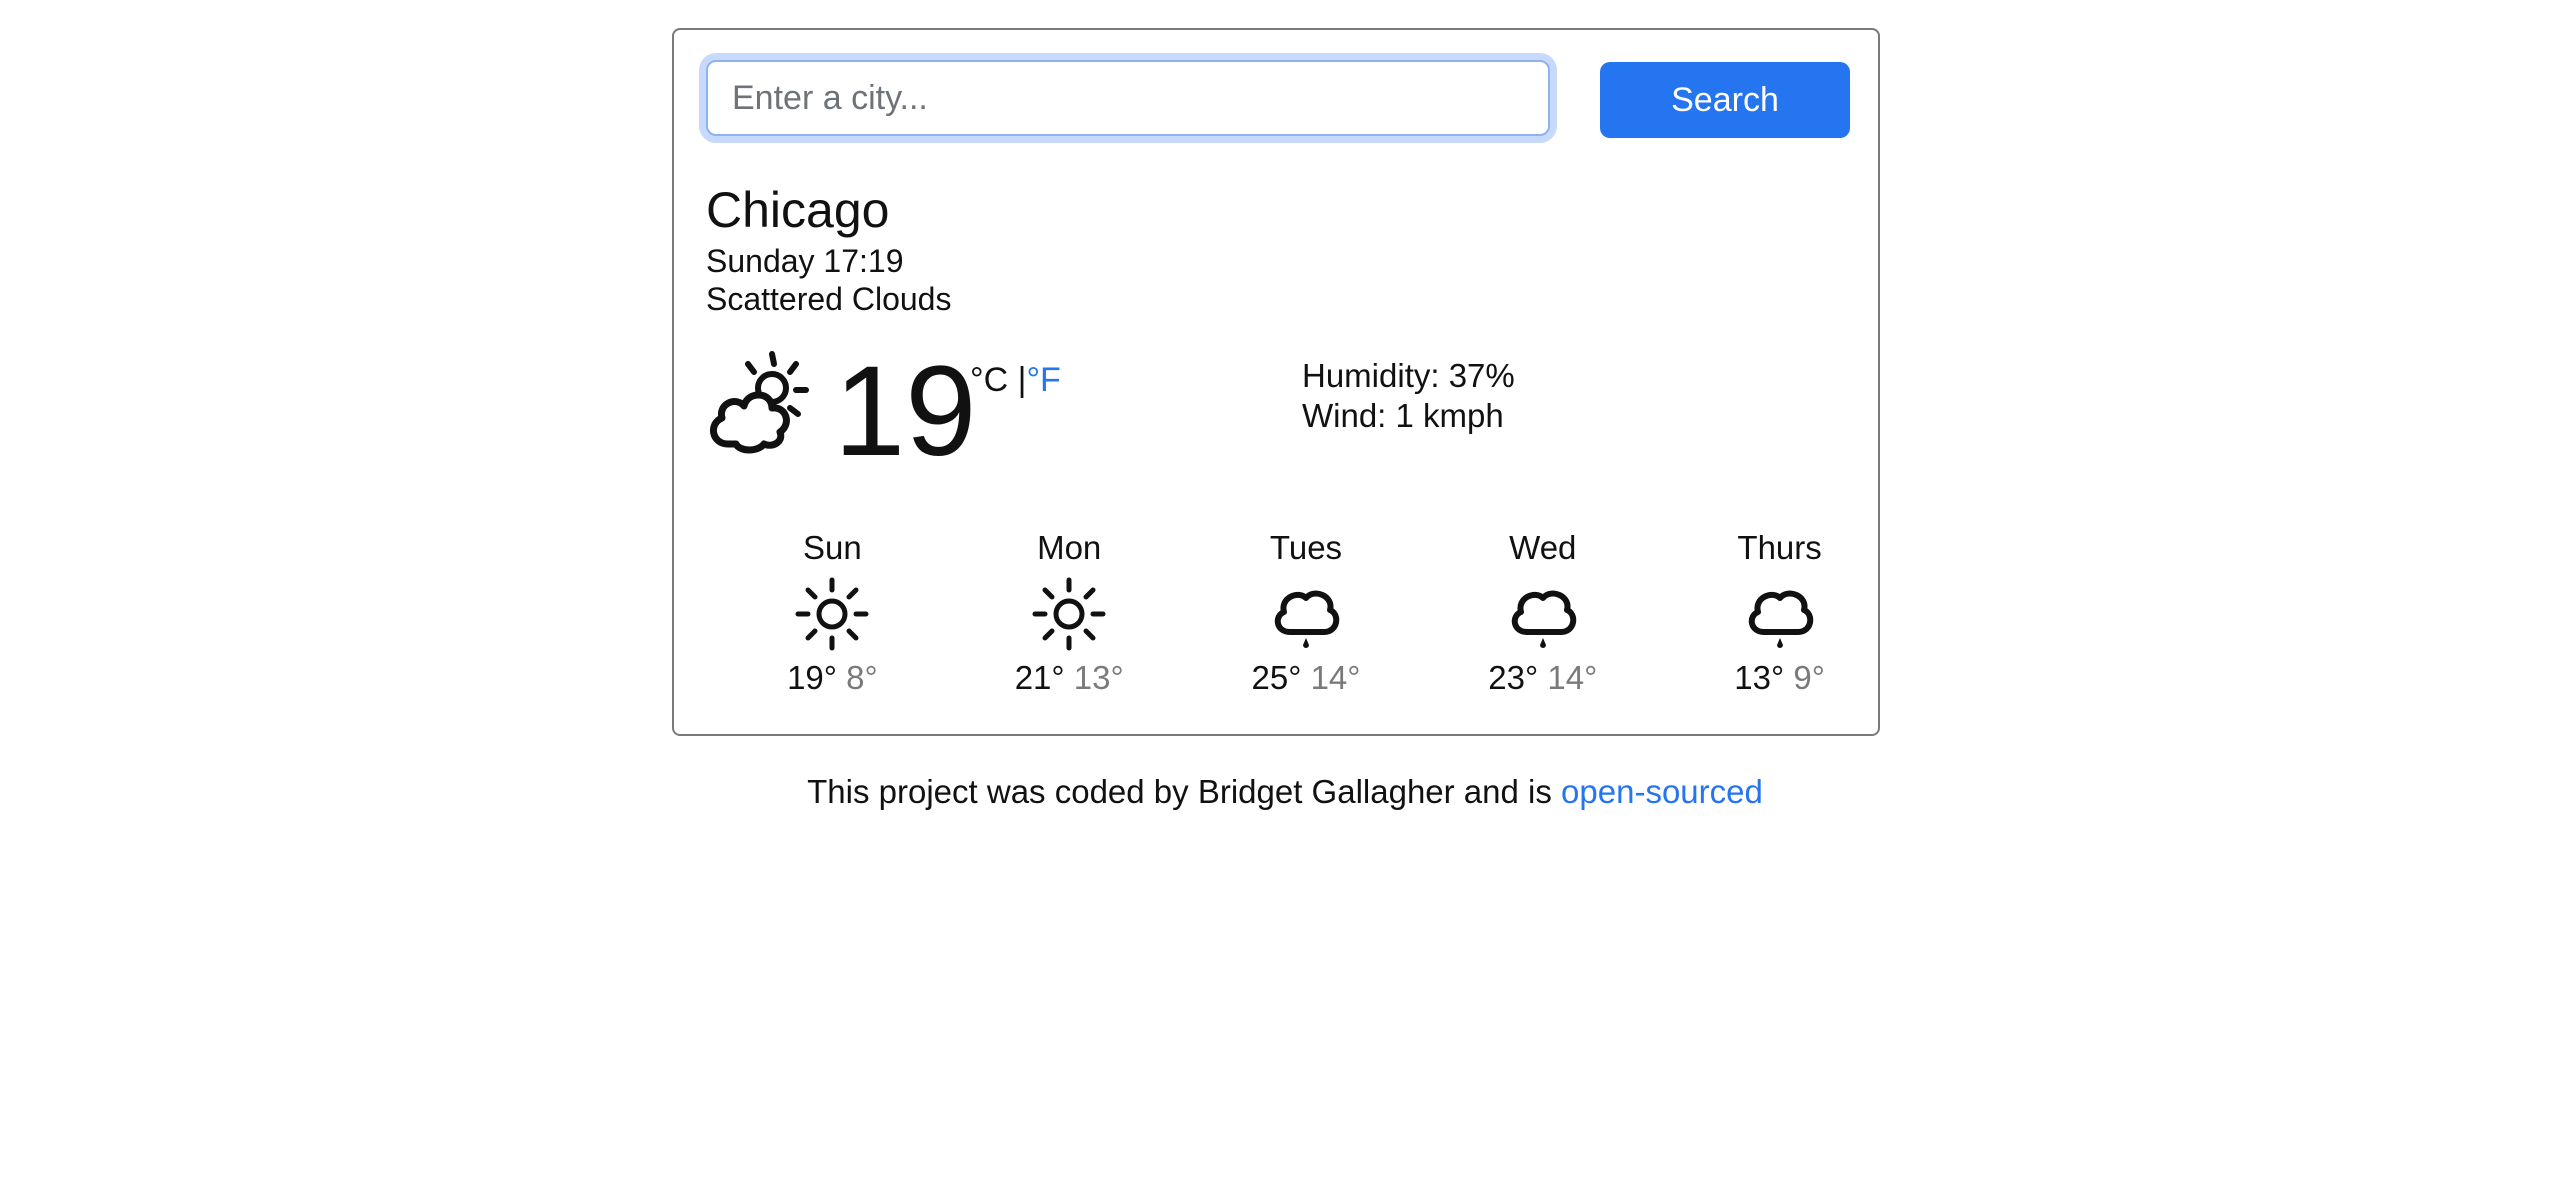 The height and width of the screenshot is (1204, 2570). I want to click on forecast-day-name: Thurs, so click(1779, 547).